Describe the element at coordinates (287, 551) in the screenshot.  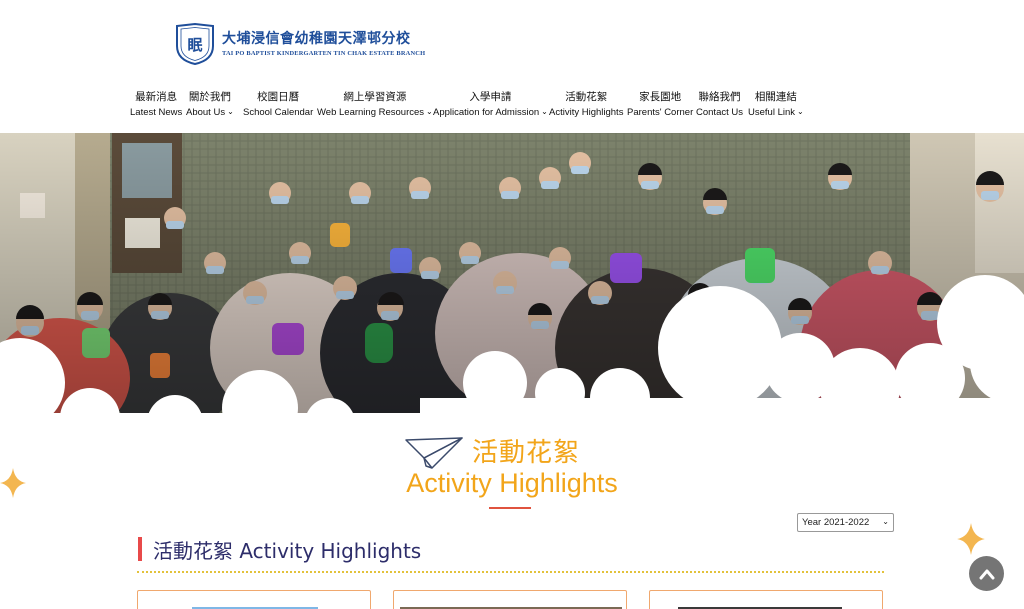
I see `subsection-title: 活動花絮 Activity Highlights` at that location.